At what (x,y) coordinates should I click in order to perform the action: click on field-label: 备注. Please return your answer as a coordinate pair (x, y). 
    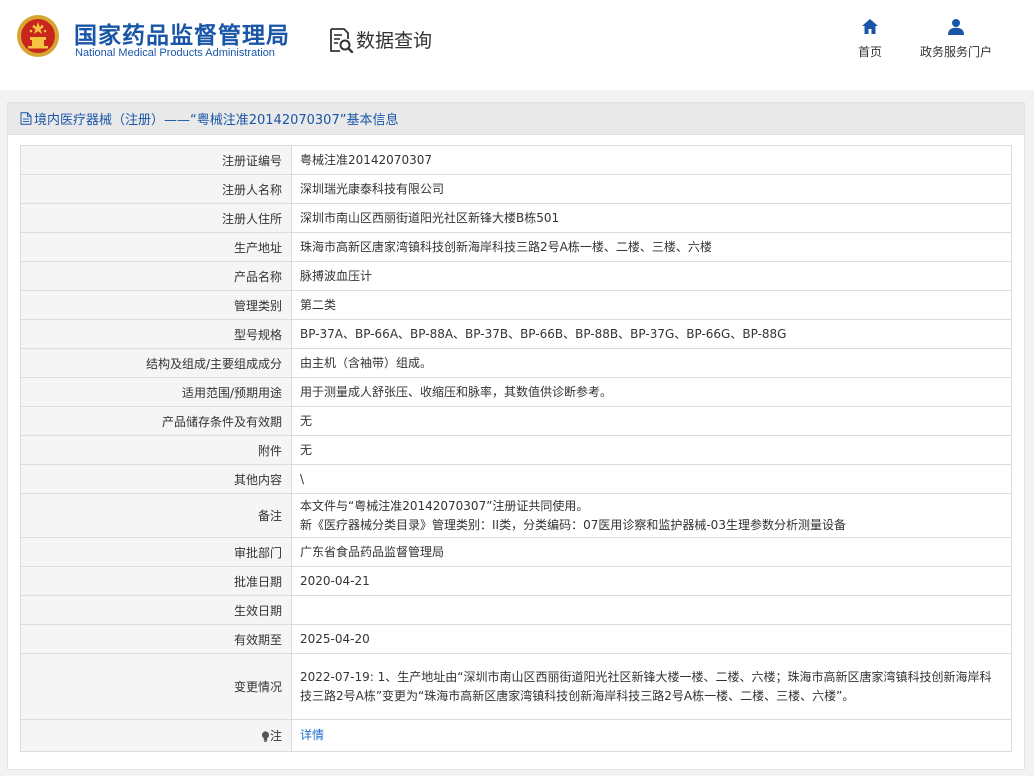
    Looking at the image, I should click on (156, 515).